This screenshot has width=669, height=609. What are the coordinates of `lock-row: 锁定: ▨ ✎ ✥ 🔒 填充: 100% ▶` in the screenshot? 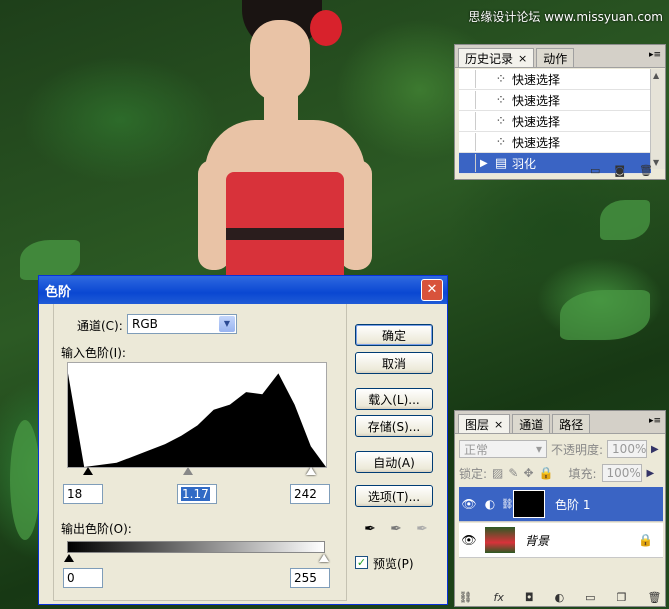 It's located at (560, 473).